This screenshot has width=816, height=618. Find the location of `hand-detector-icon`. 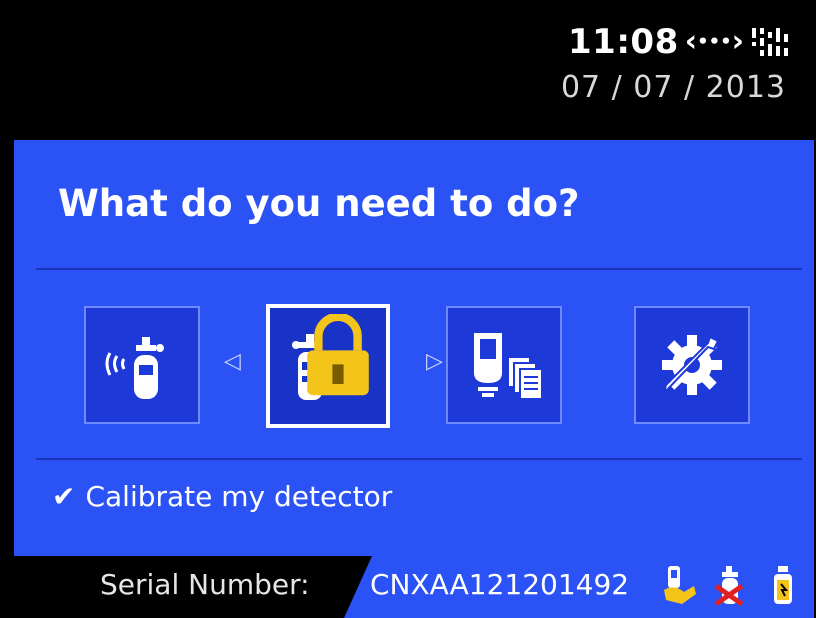

hand-detector-icon is located at coordinates (680, 585).